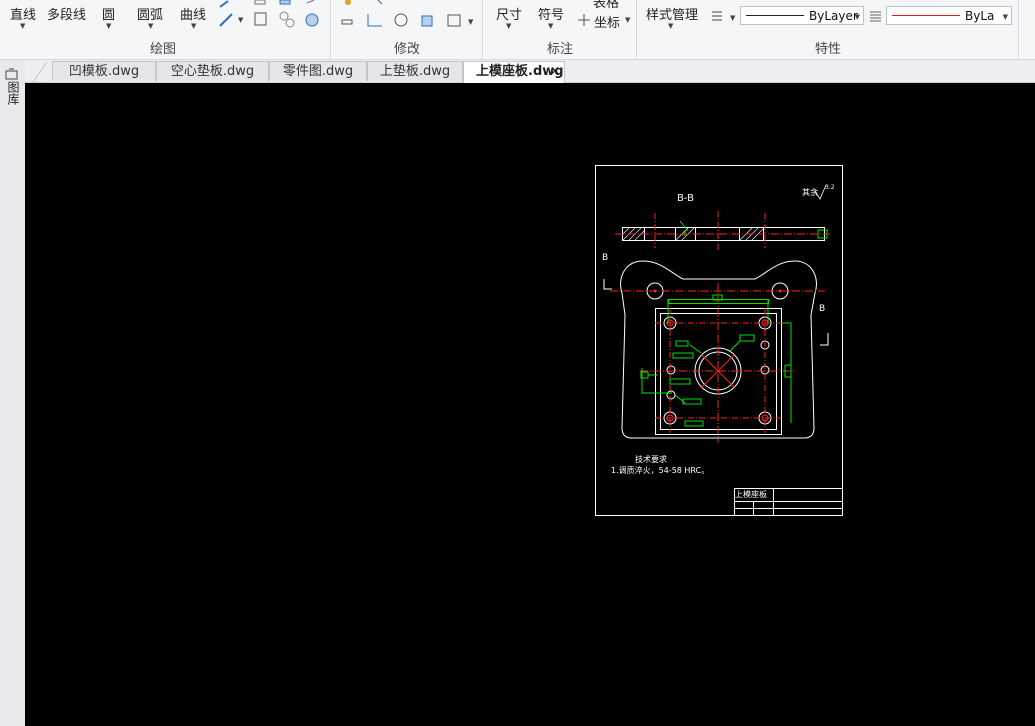  Describe the element at coordinates (607, 21) in the screenshot. I see `coordinate-button: 坐标` at that location.